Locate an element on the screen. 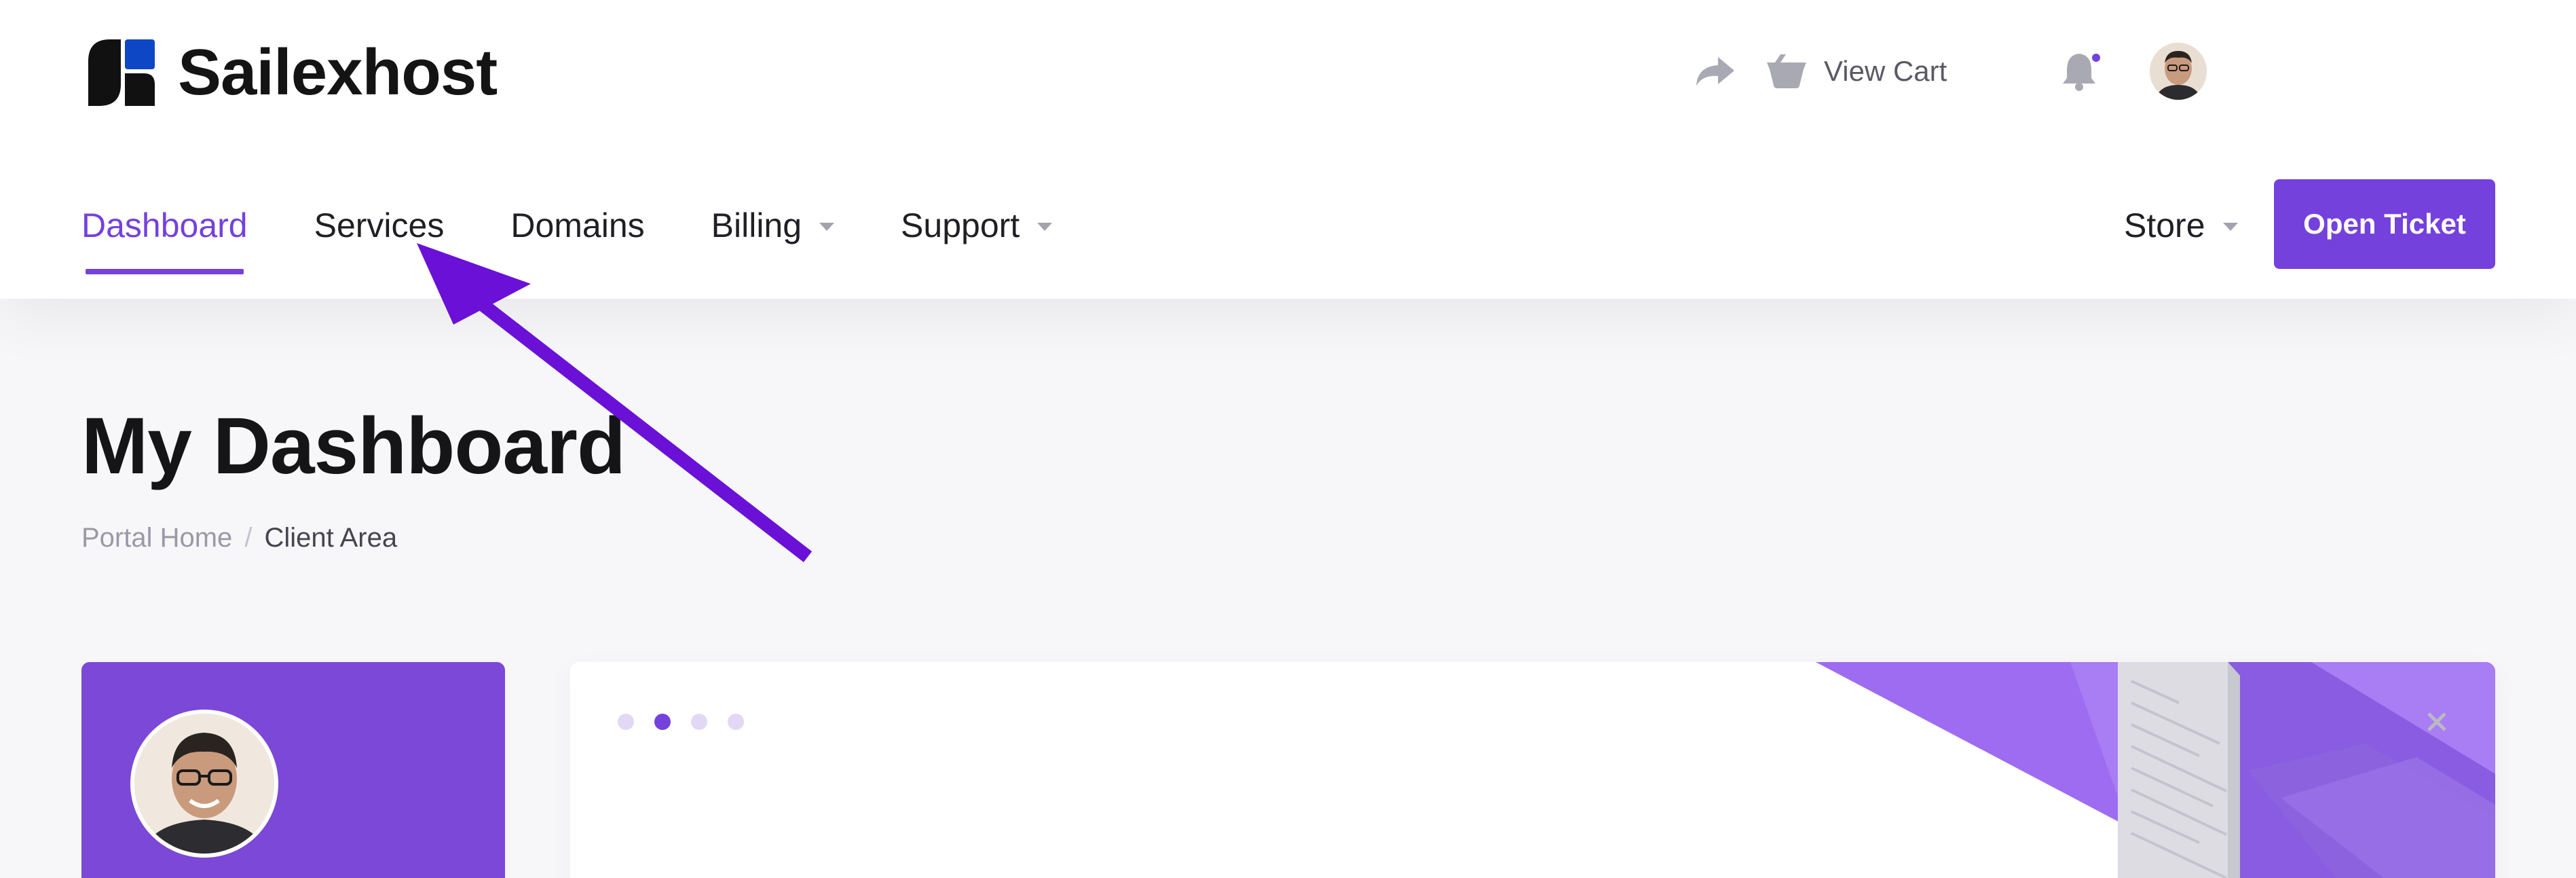 Image resolution: width=2576 pixels, height=878 pixels. view-cart-link: View Cart is located at coordinates (1857, 71).